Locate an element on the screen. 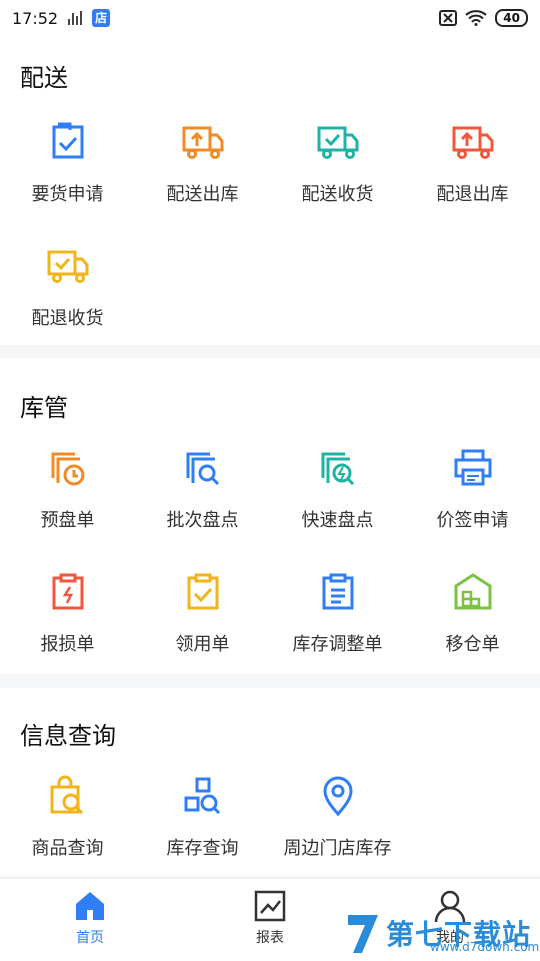  battery-indicator: 40 is located at coordinates (511, 18).